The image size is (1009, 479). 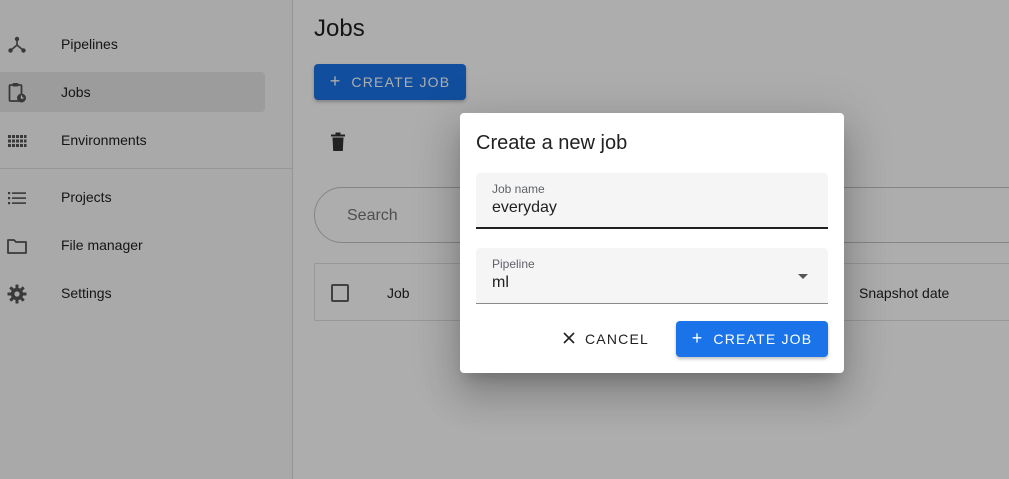 What do you see at coordinates (763, 339) in the screenshot?
I see `dialog-create-job-label: CREATE JOB` at bounding box center [763, 339].